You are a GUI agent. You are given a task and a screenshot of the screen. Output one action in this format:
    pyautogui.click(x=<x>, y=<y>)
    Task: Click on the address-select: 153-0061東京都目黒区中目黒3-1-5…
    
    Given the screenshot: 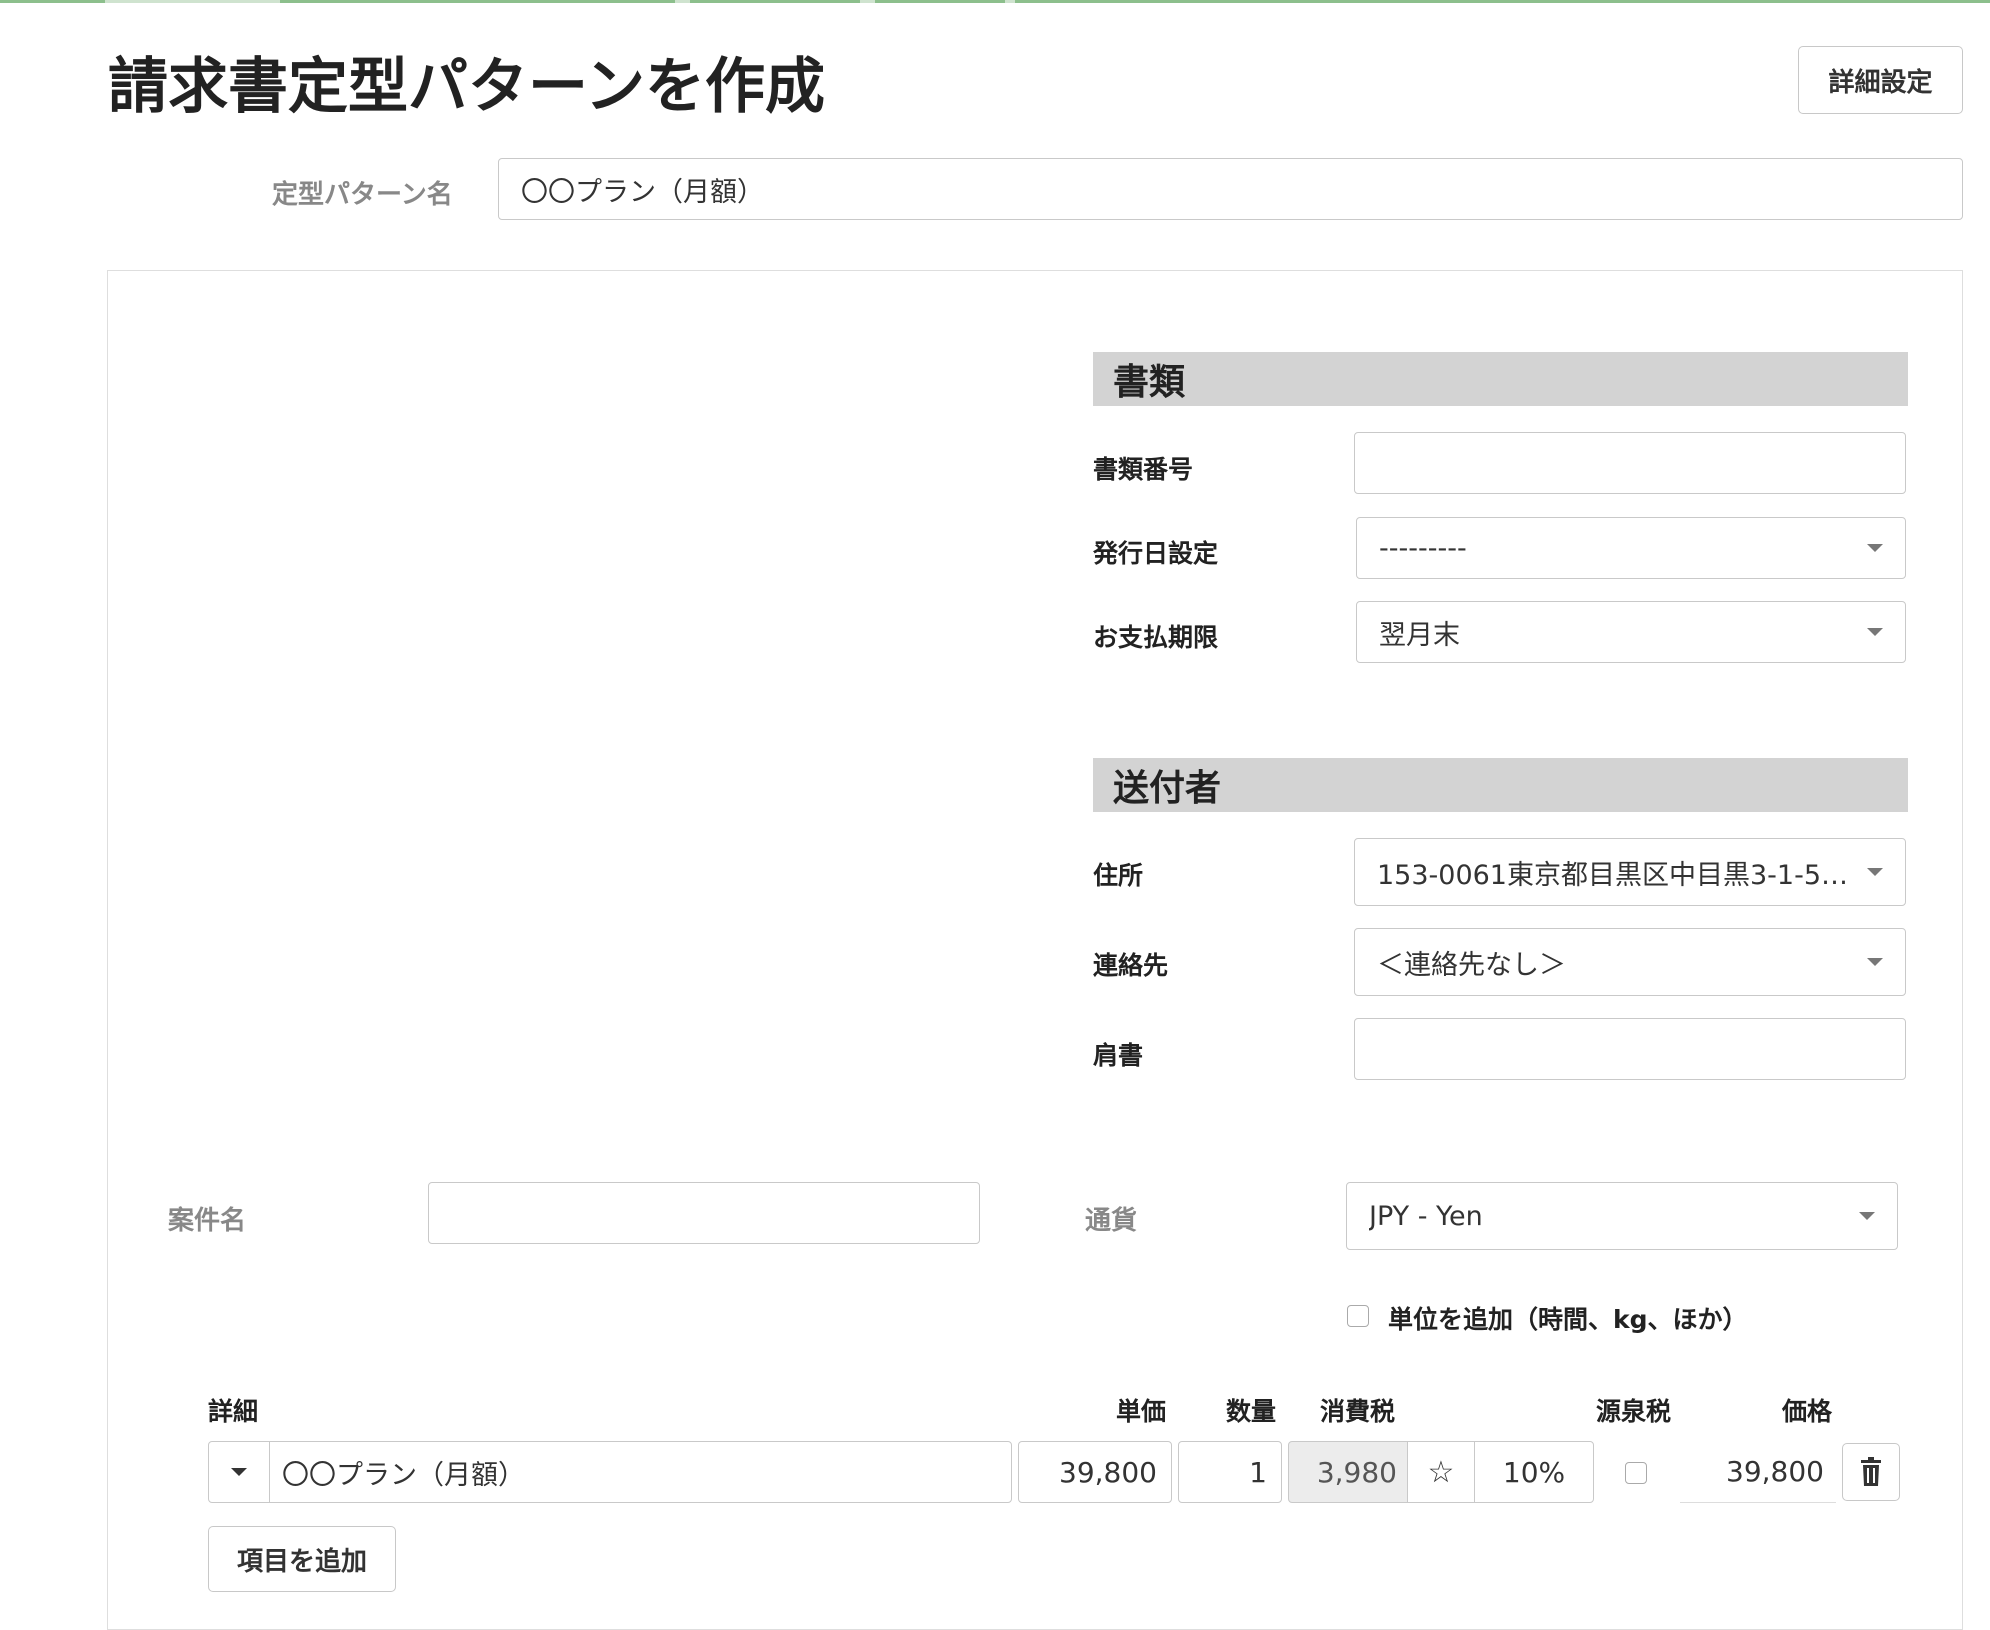 What is the action you would take?
    pyautogui.click(x=1630, y=872)
    